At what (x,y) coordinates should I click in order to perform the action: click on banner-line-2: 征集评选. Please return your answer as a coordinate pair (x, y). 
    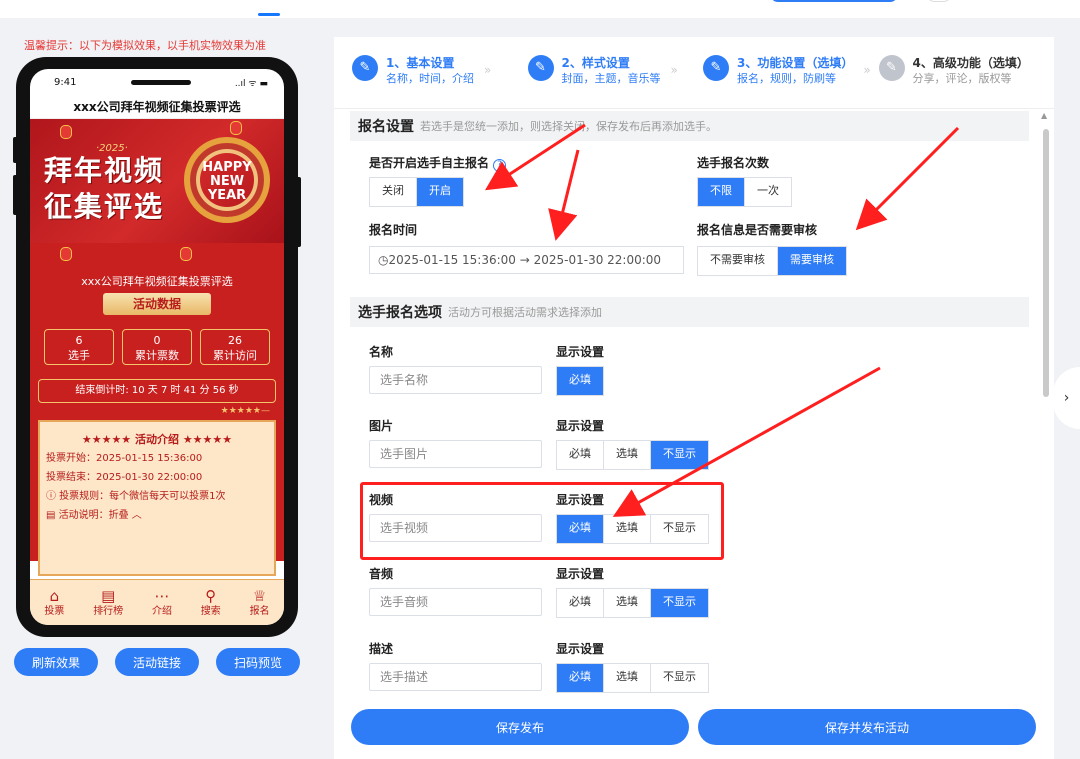
    Looking at the image, I should click on (104, 206).